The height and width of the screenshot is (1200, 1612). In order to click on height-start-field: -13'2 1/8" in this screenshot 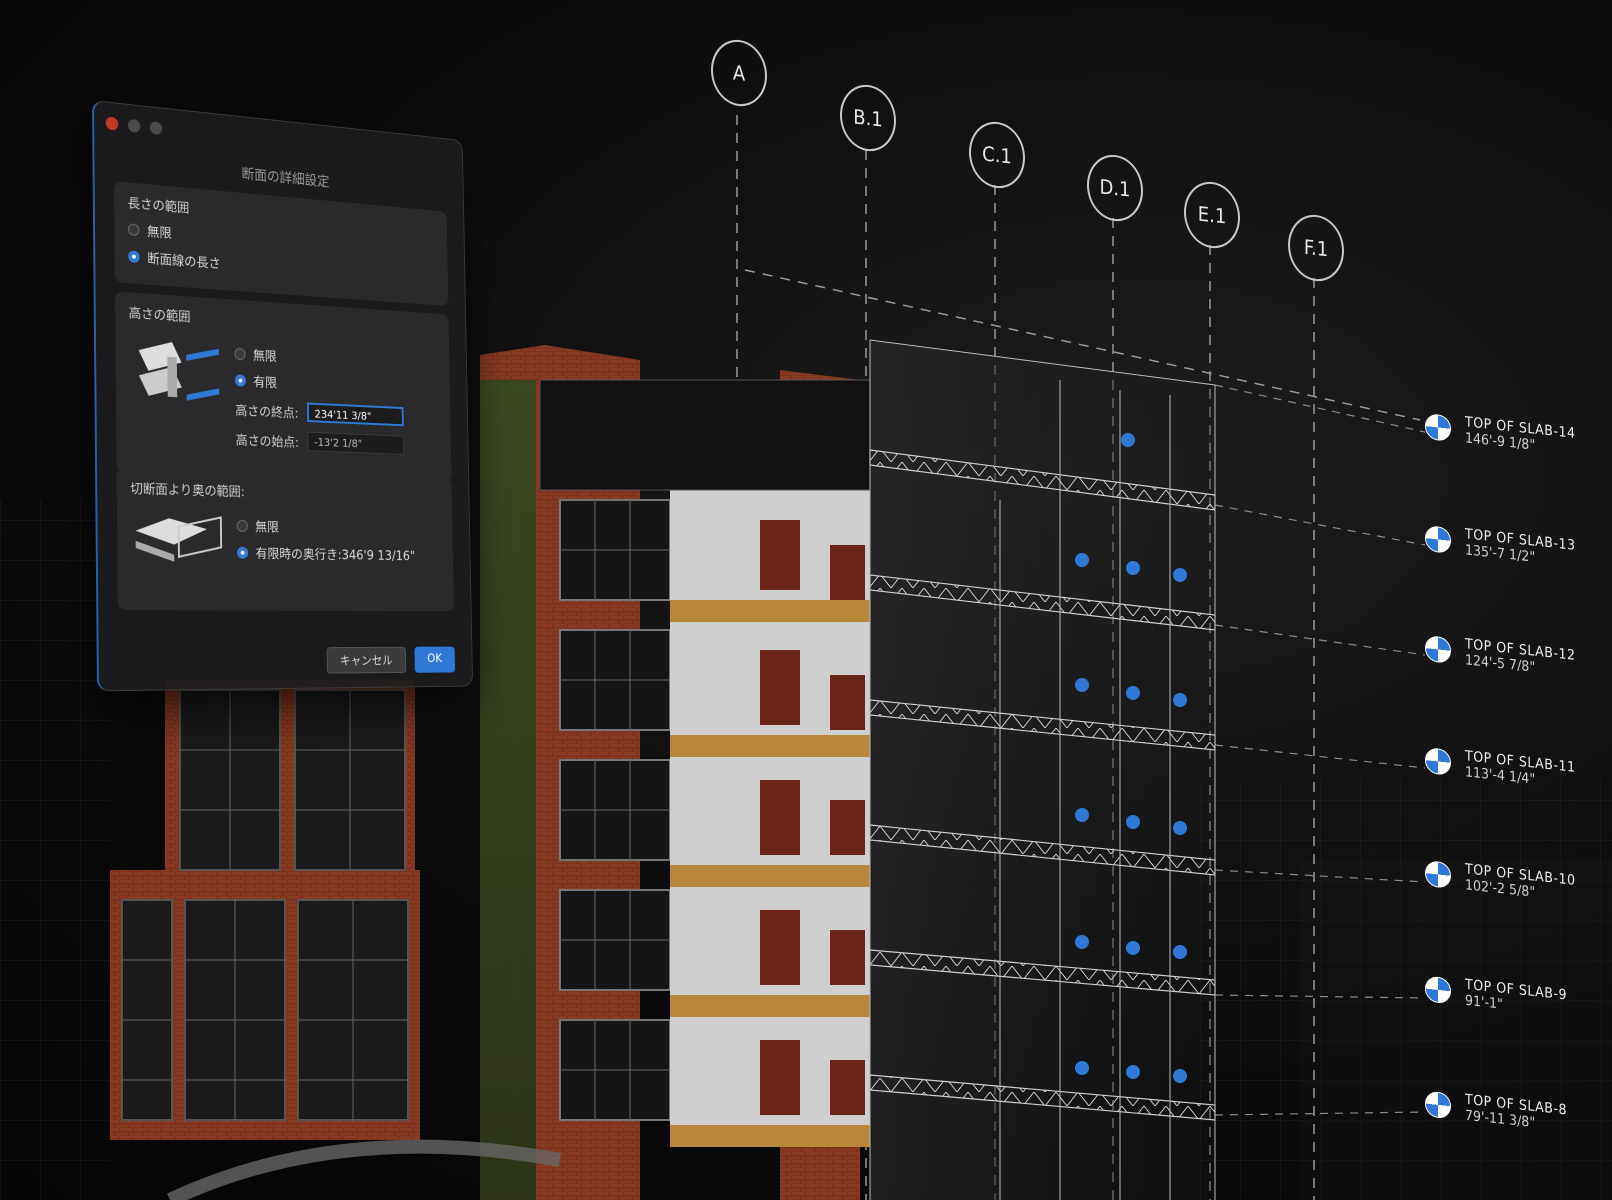, I will do `click(356, 443)`.